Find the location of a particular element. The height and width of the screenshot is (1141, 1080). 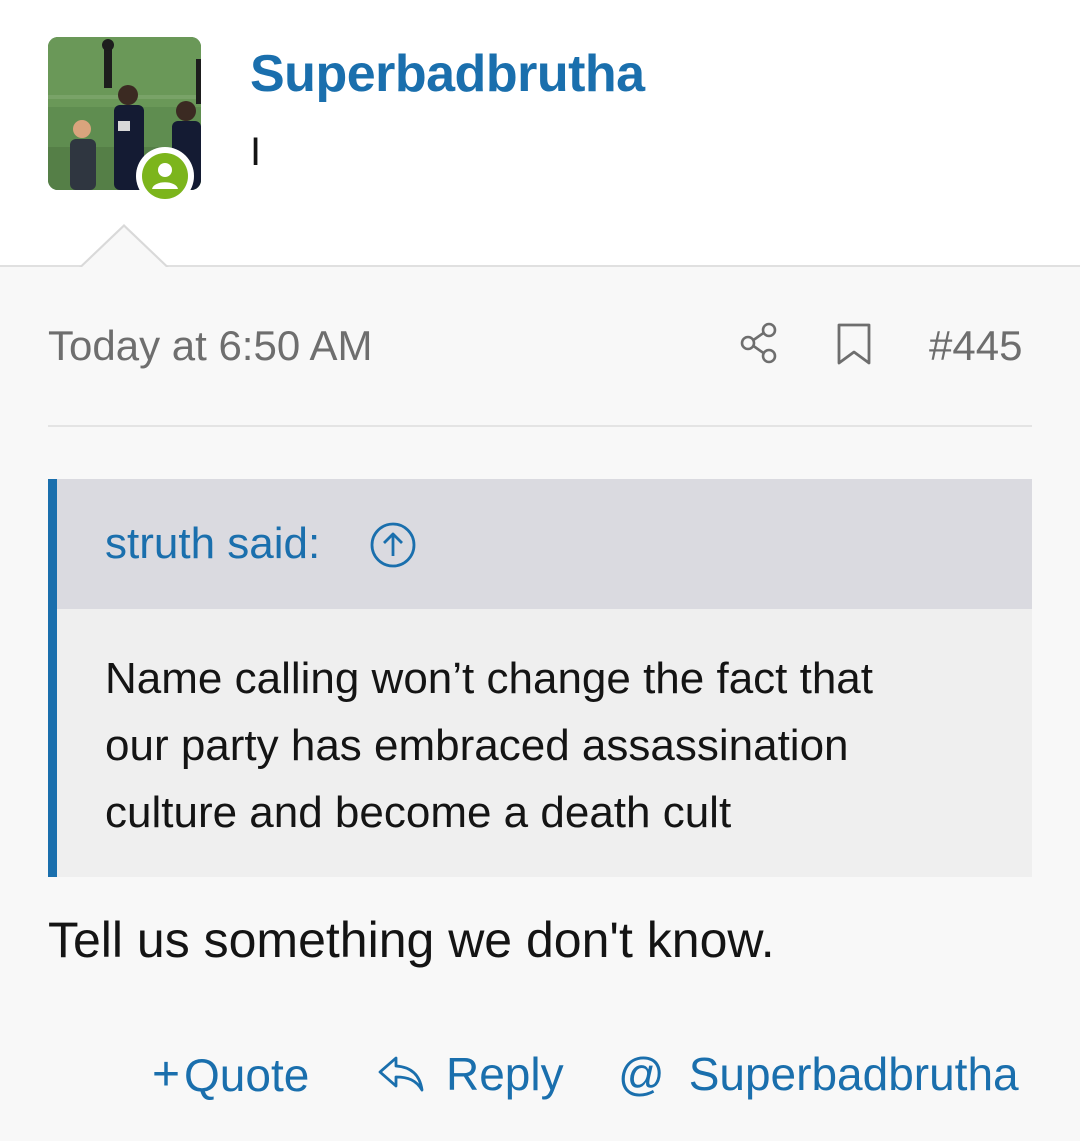

post-message: Tell us something we don't know. is located at coordinates (411, 940).